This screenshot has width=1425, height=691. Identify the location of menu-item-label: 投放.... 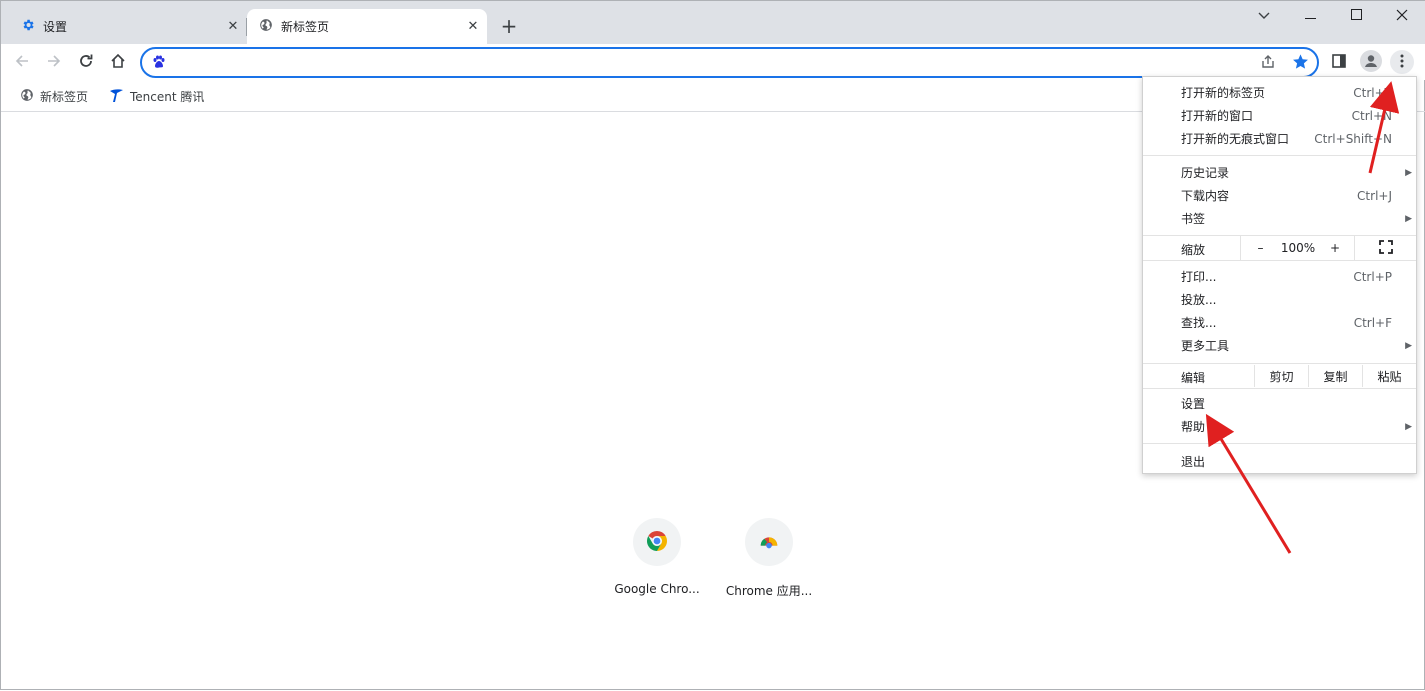
(1199, 300).